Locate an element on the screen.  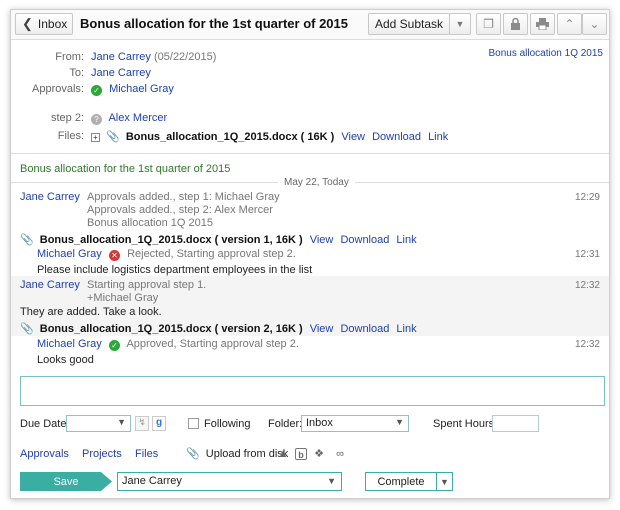
entry4-status-rest: , Starting approval step 2. is located at coordinates (236, 344).